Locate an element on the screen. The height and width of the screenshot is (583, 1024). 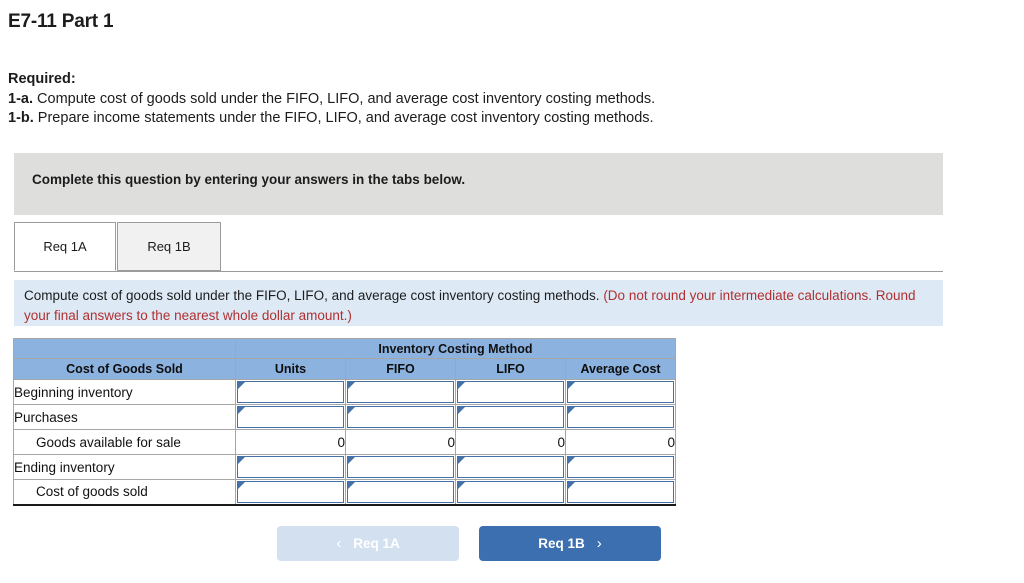
next-req-1b-button: Req 1B › is located at coordinates (570, 543).